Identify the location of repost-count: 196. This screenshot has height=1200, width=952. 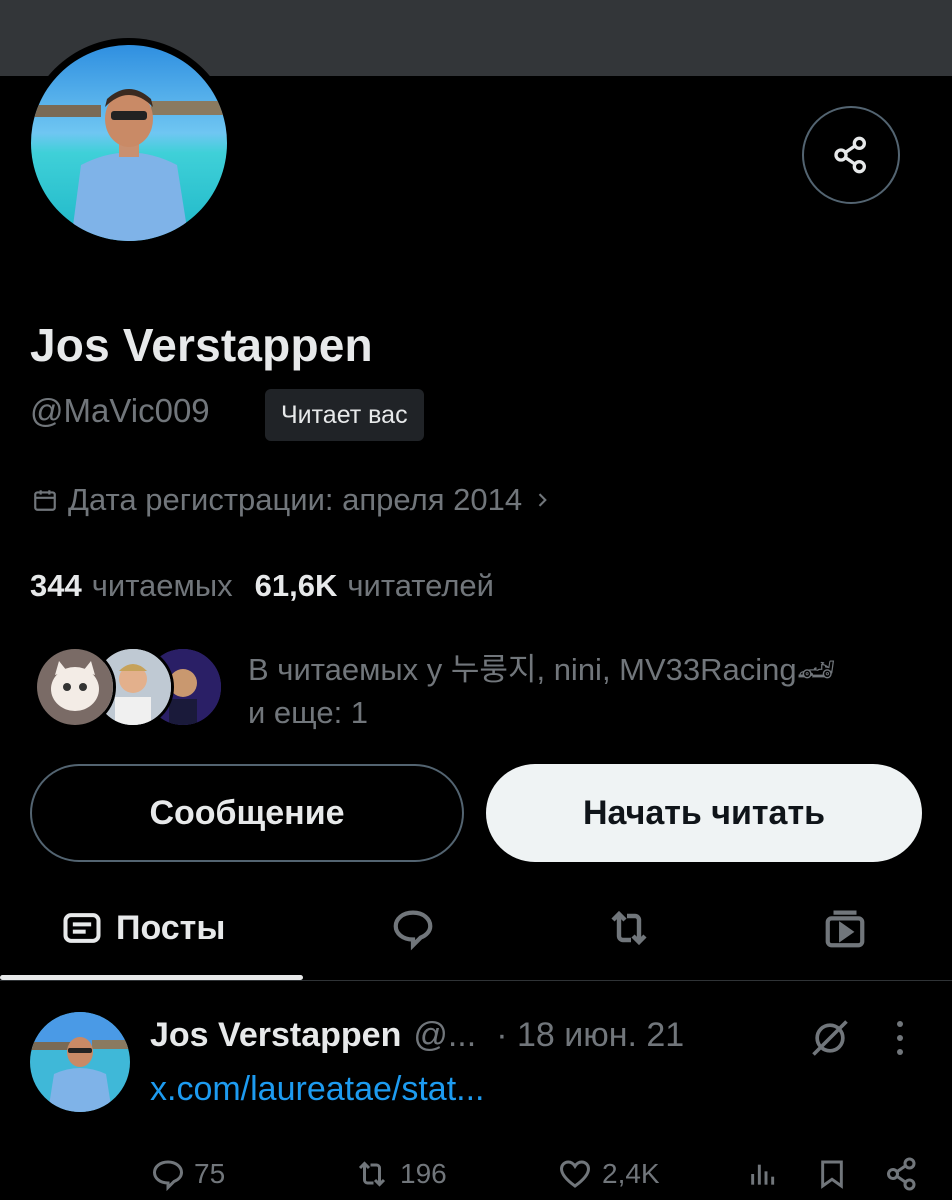
(423, 1173).